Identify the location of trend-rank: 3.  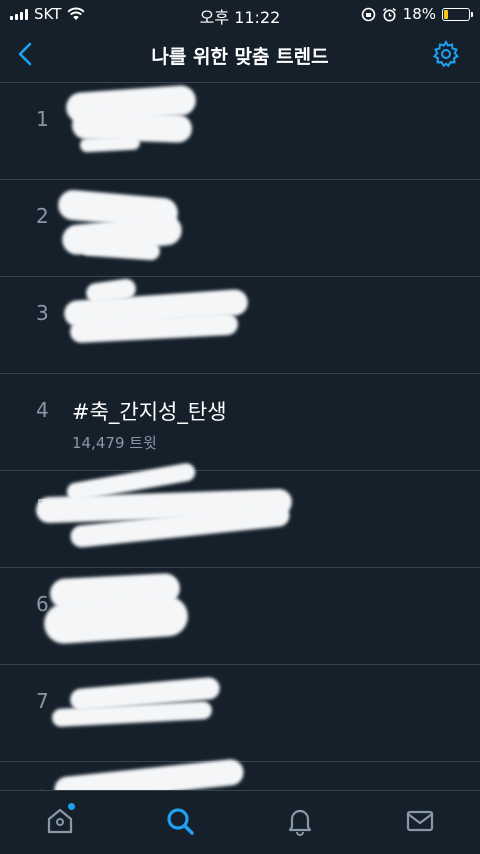
(42, 313).